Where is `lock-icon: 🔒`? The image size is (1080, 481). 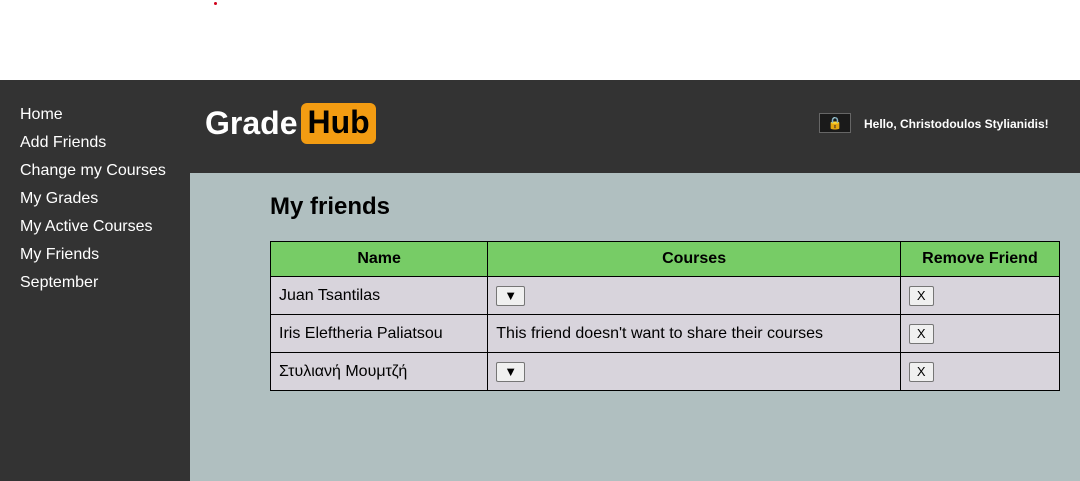
lock-icon: 🔒 is located at coordinates (835, 123).